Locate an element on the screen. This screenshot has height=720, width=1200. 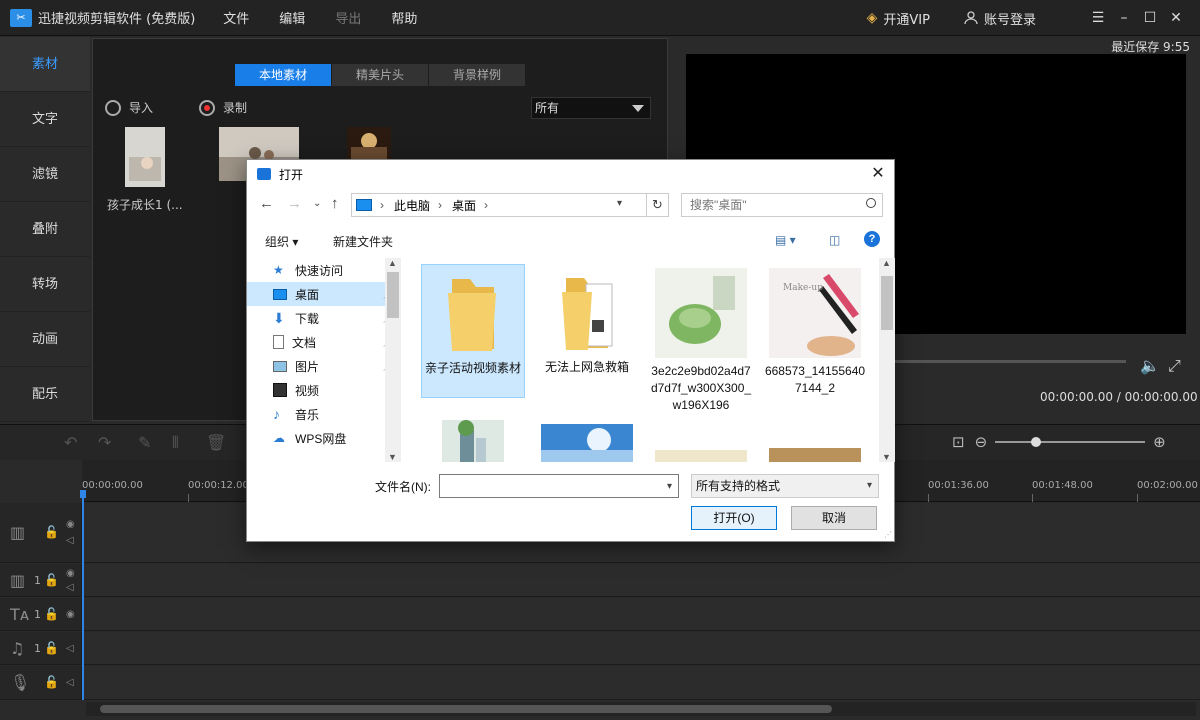
filename-input: ▾ is located at coordinates (559, 486).